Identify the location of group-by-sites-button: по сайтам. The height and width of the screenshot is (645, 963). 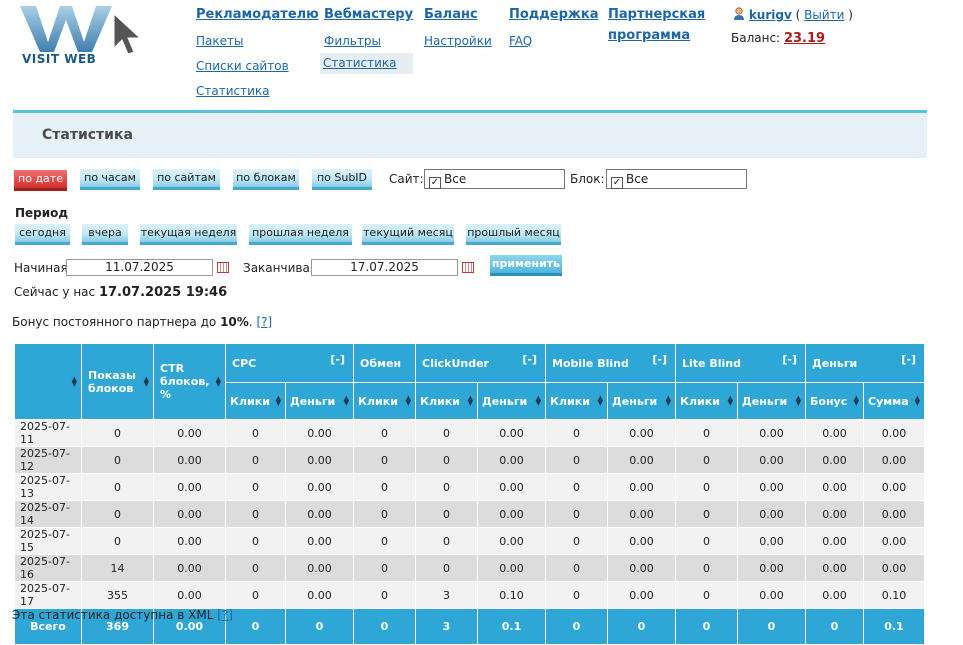
(186, 179).